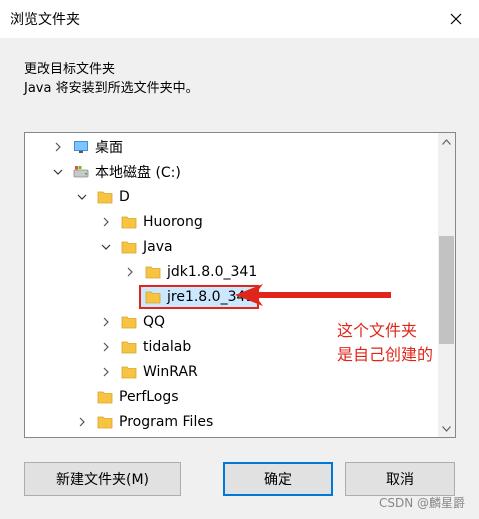 The image size is (479, 519). What do you see at coordinates (239, 19) in the screenshot?
I see `title-bar: 浏览文件夹` at bounding box center [239, 19].